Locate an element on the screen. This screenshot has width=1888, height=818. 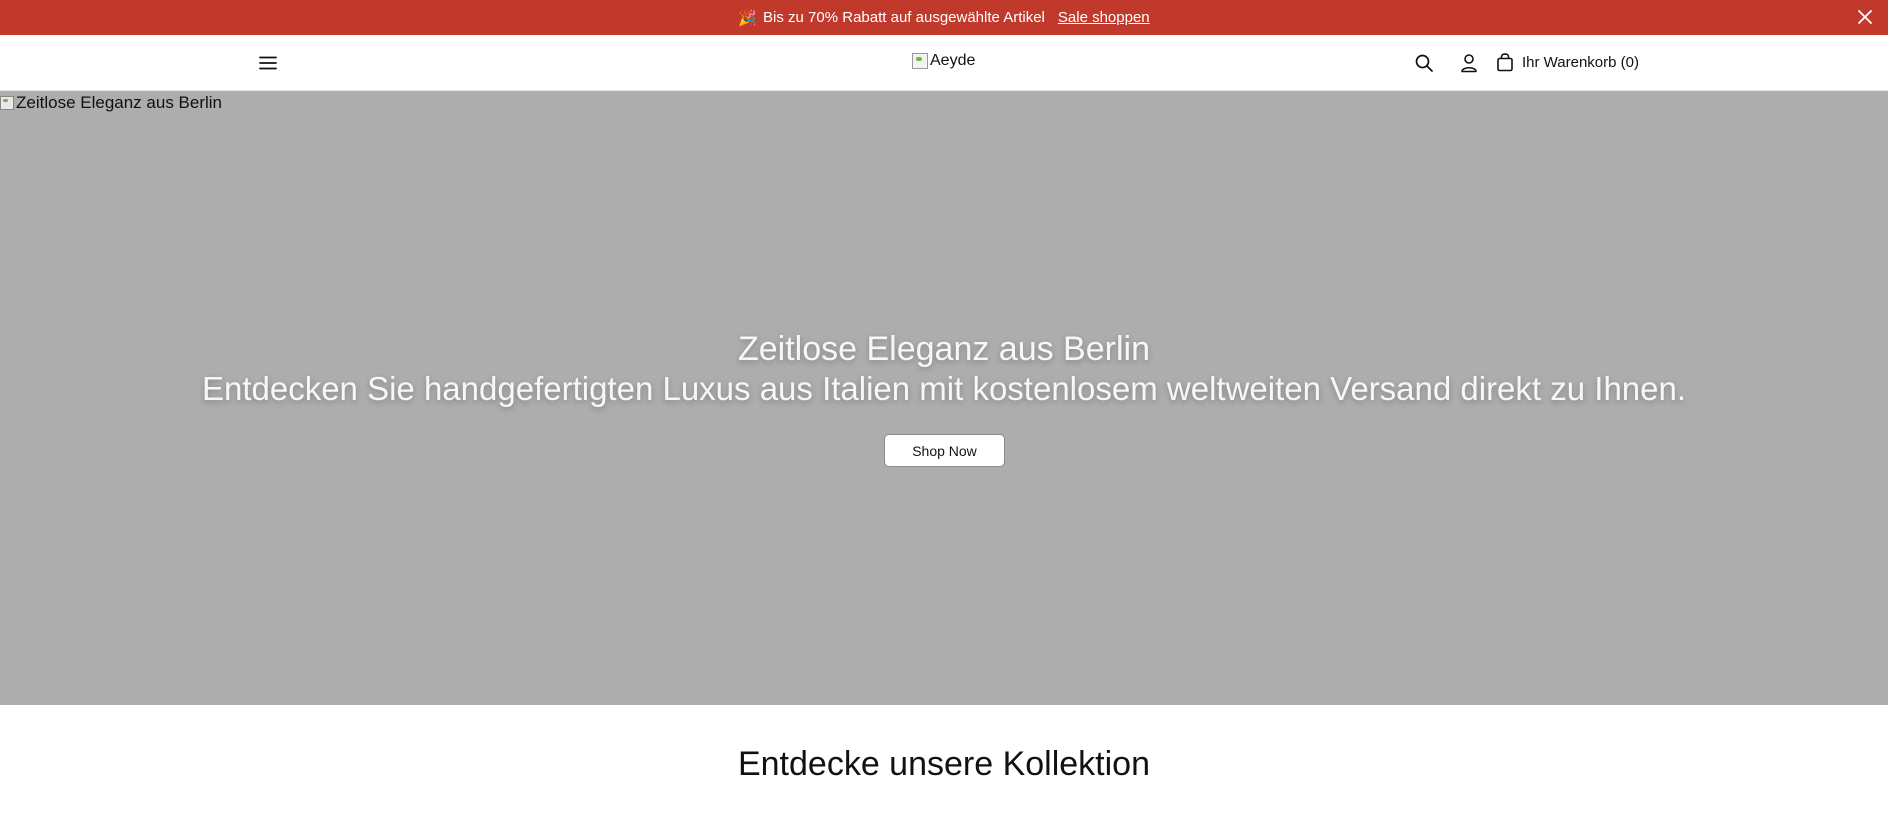
shop-now-button: Shop Now is located at coordinates (944, 450).